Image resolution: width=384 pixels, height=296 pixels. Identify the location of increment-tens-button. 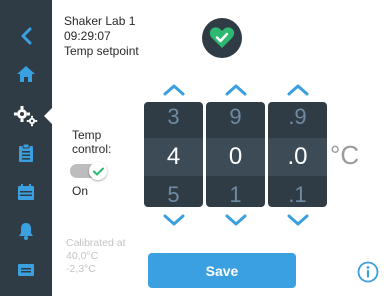
(174, 90).